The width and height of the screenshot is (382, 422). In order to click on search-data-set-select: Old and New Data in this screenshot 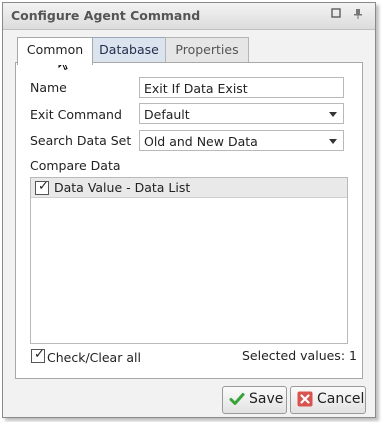, I will do `click(241, 140)`.